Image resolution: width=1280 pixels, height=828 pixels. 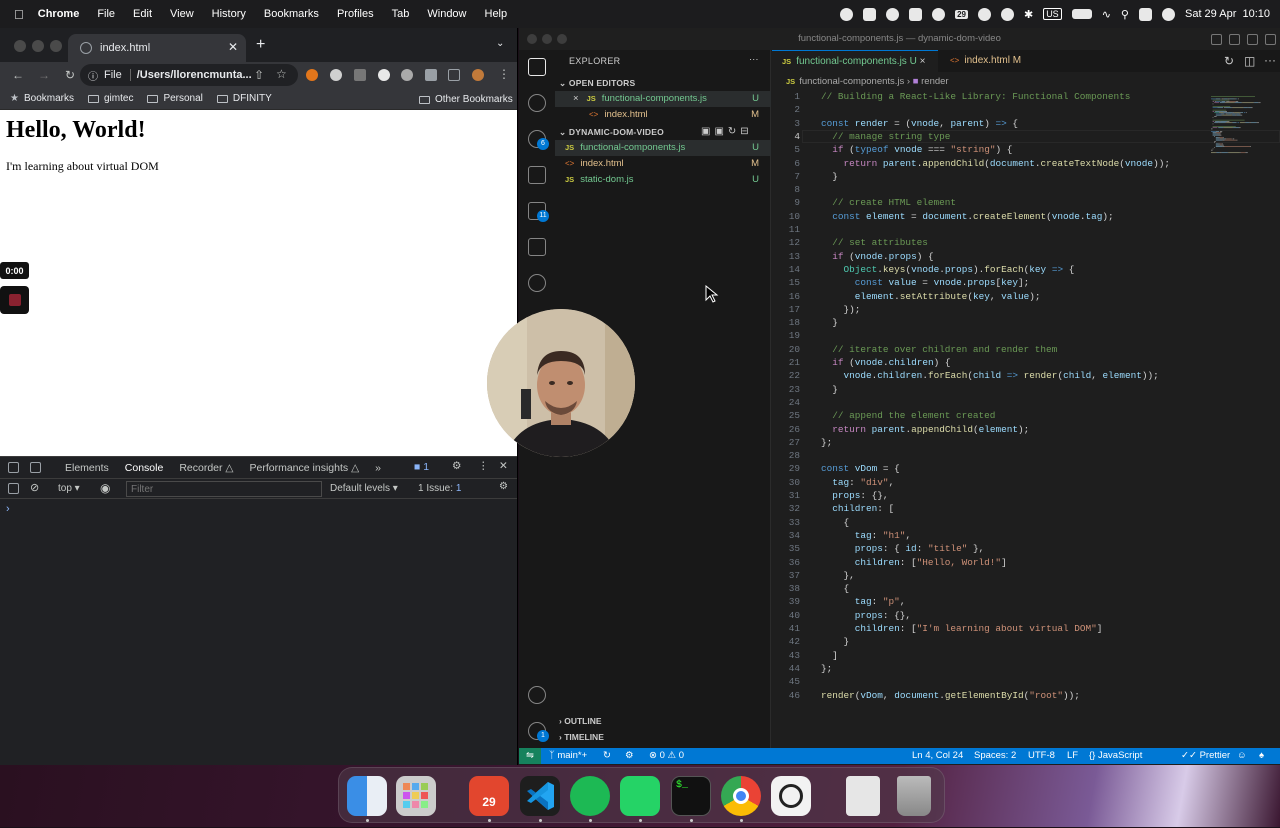 What do you see at coordinates (741, 796) in the screenshot?
I see `chrome-icon` at bounding box center [741, 796].